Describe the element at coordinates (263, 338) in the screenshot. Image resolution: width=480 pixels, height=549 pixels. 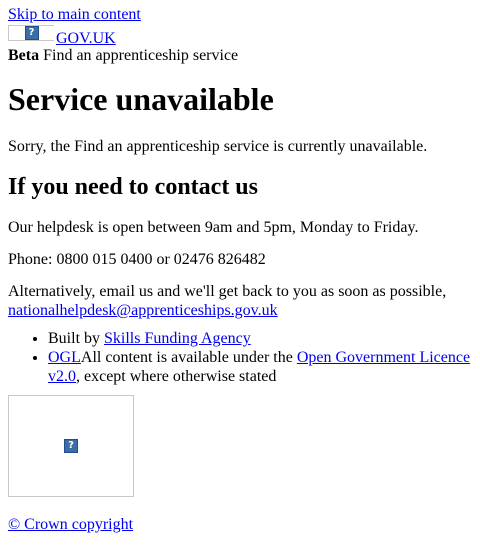
I see `built-by-item: Built by Skills Funding Agency` at that location.